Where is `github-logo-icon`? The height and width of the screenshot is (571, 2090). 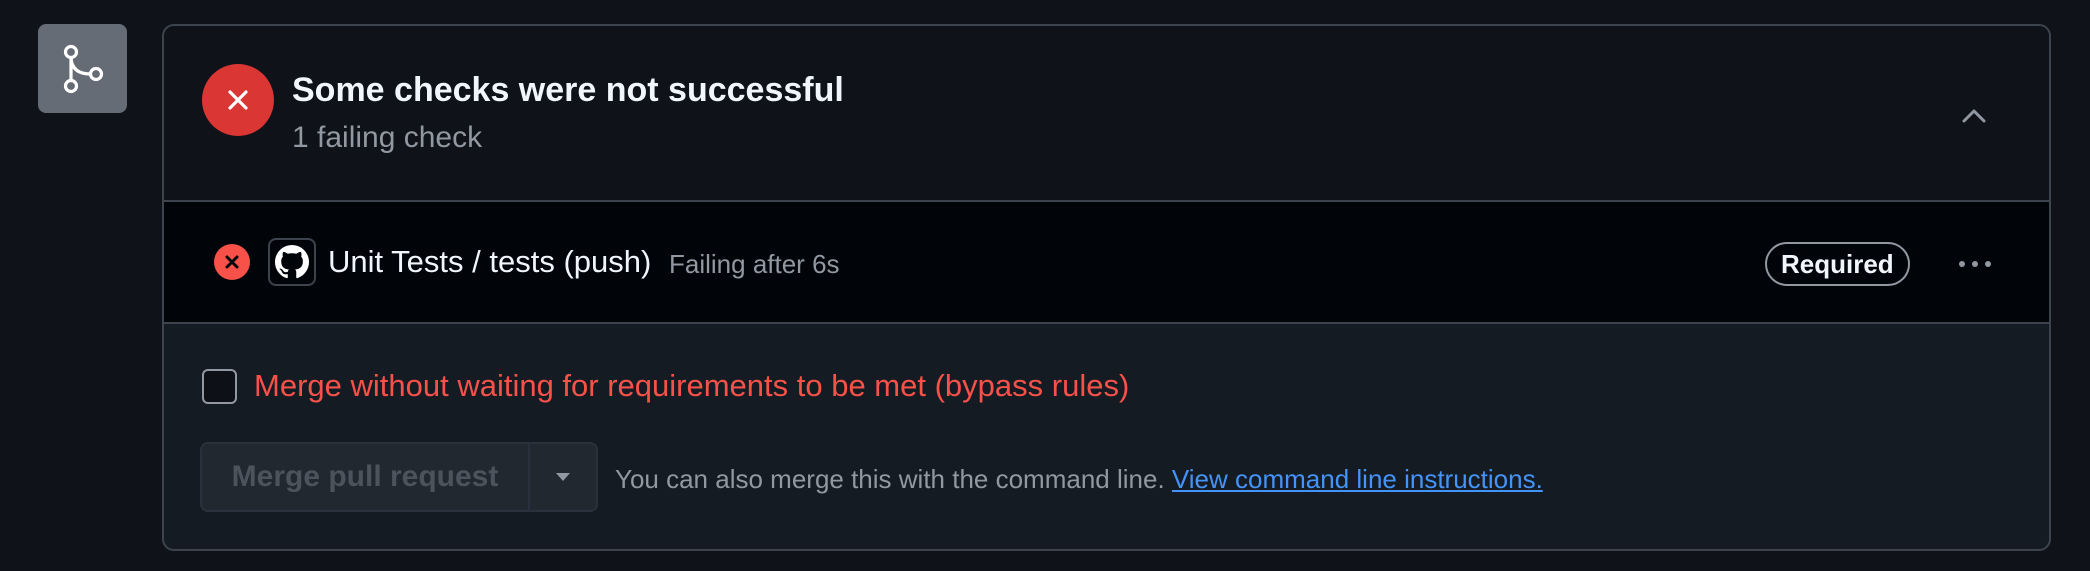 github-logo-icon is located at coordinates (292, 262).